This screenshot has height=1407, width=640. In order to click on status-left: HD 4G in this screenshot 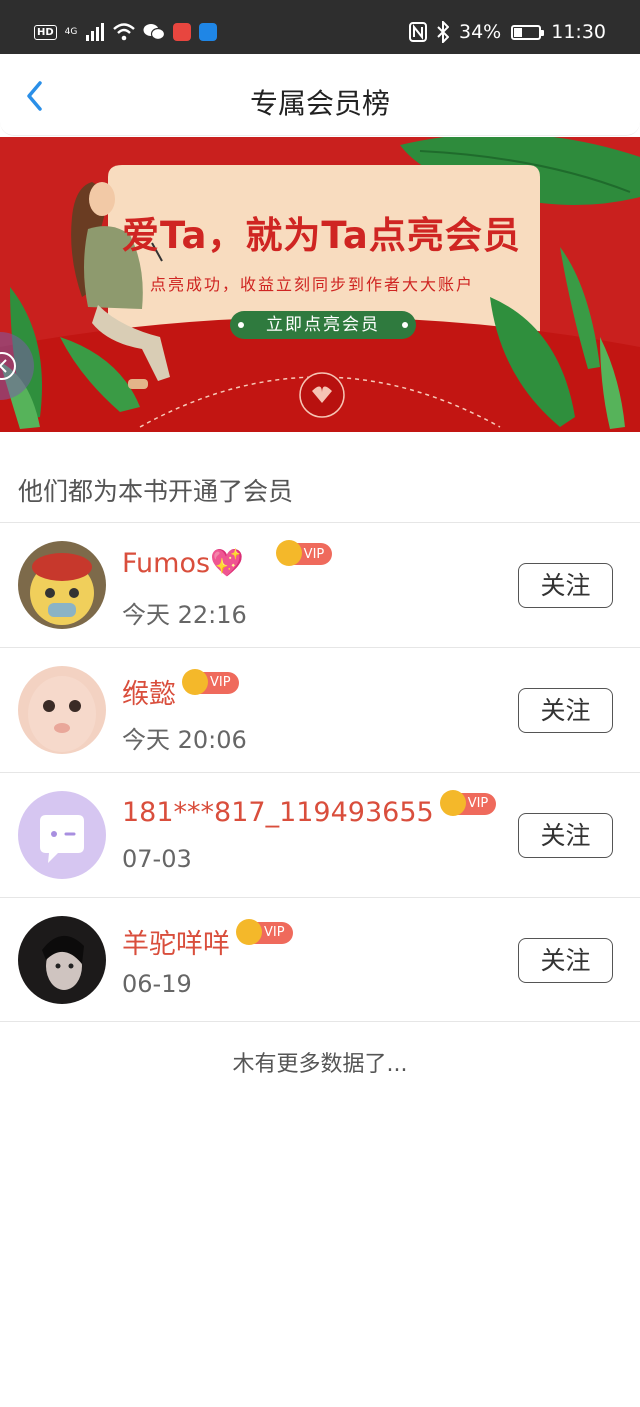, I will do `click(126, 32)`.